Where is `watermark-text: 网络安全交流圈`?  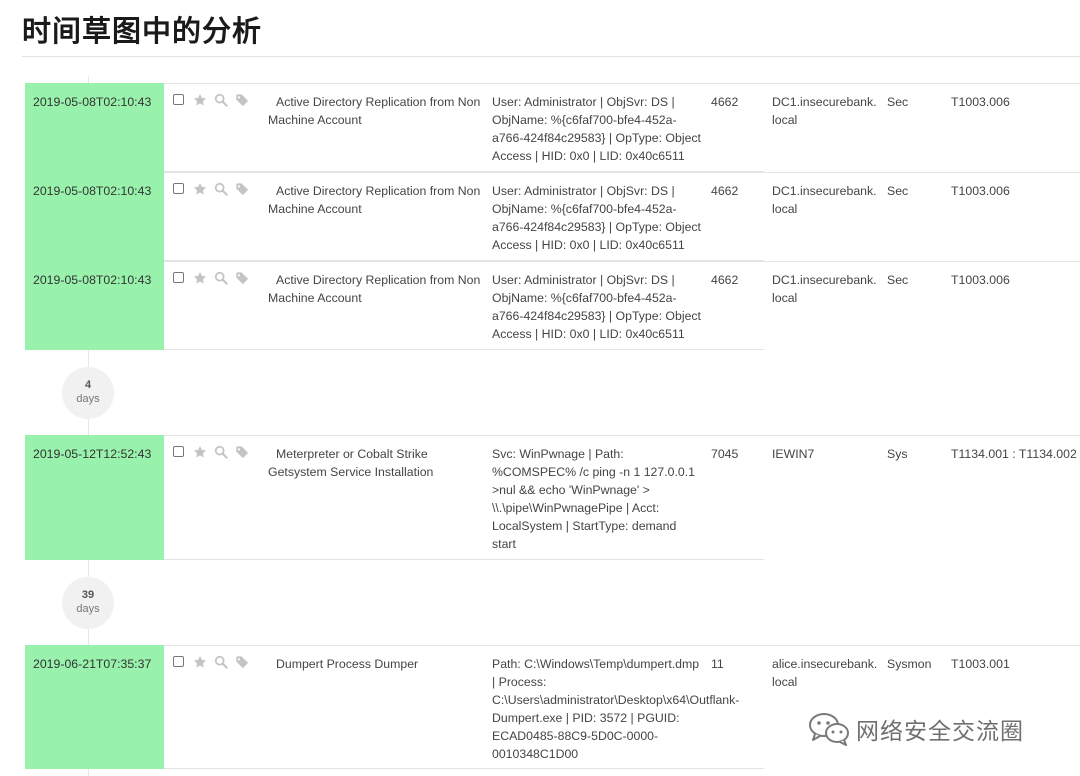
watermark-text: 网络安全交流圈 is located at coordinates (940, 732).